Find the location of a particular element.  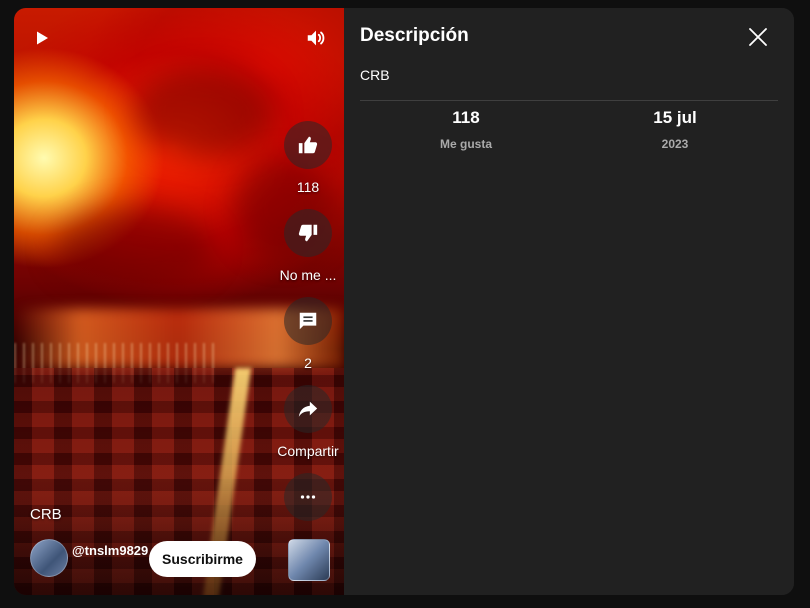

comment-count: 2 is located at coordinates (308, 363).